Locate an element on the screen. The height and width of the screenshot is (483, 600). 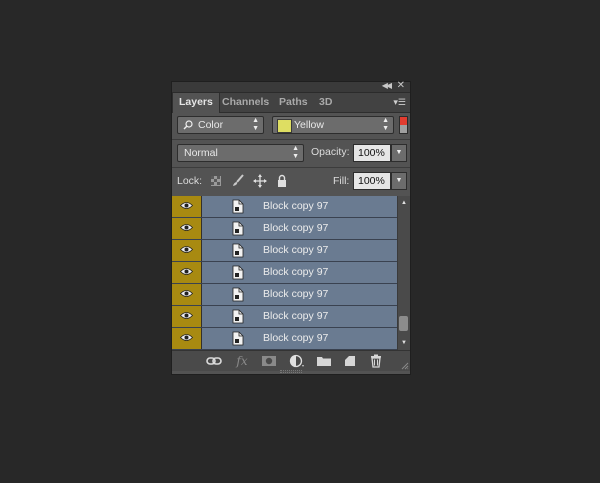
blend-mode-select: Normal ▲ ▼ is located at coordinates (240, 153).